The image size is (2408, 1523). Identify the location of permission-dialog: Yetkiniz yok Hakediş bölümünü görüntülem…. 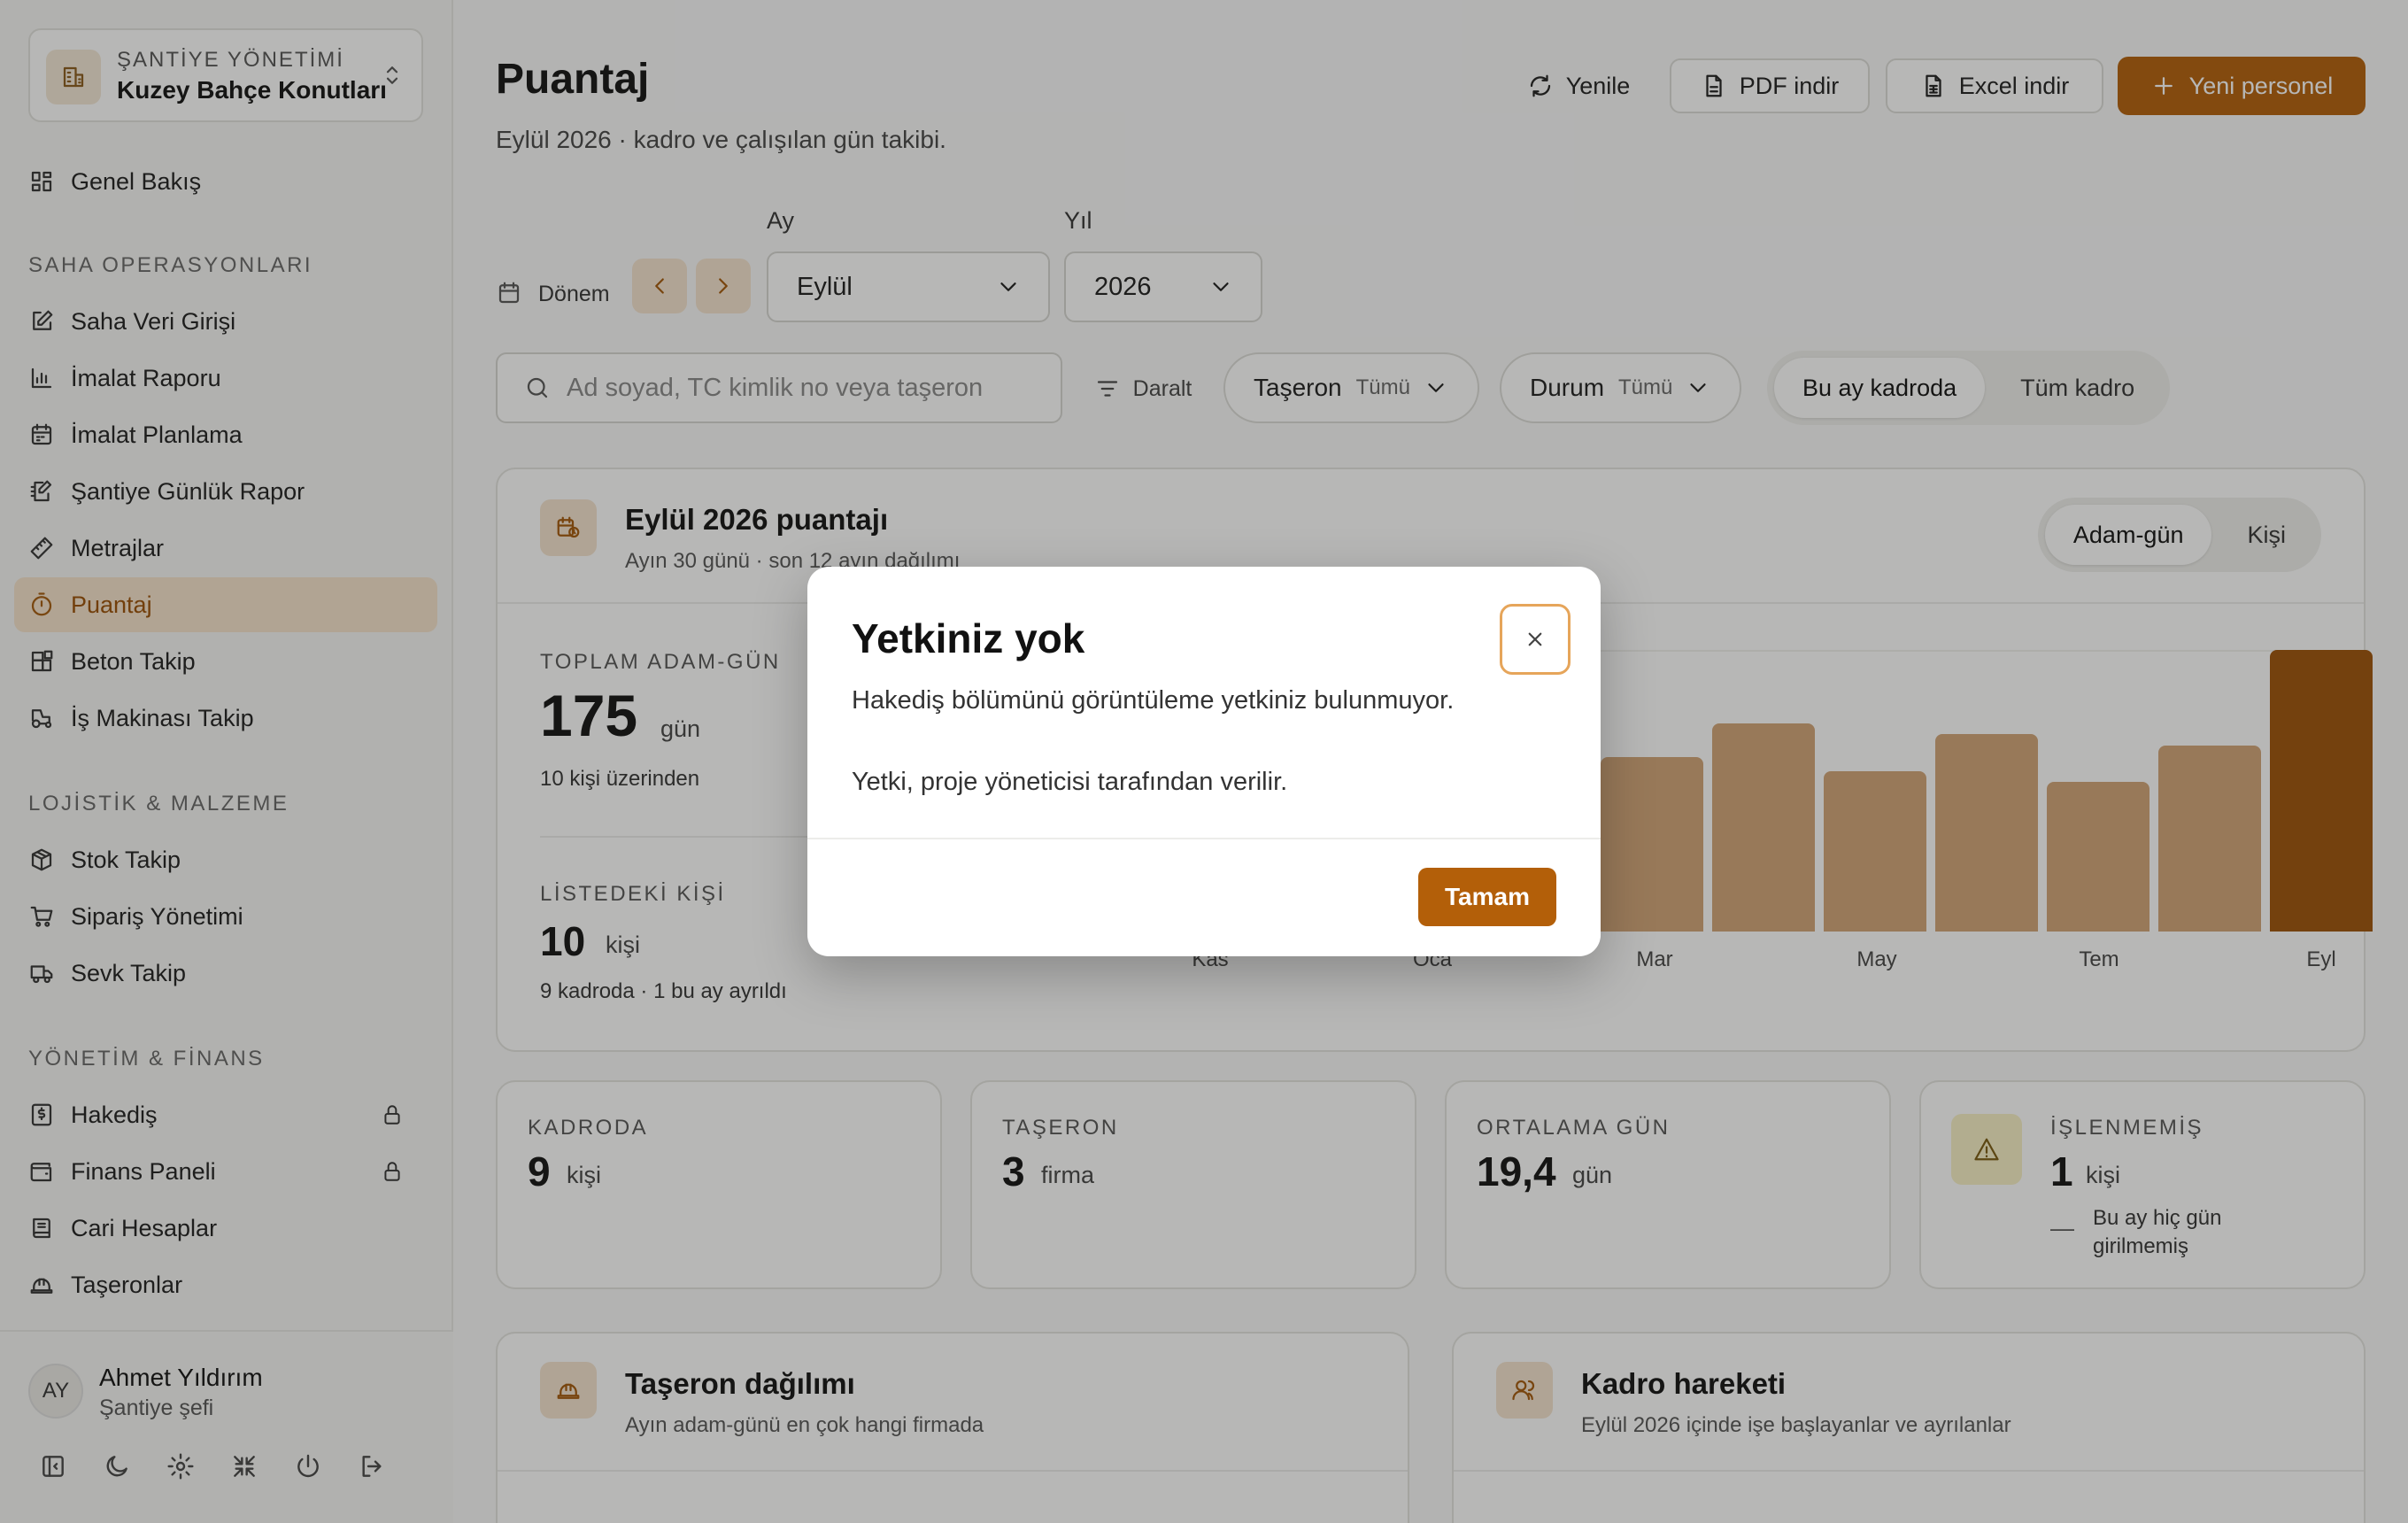
(1204, 761).